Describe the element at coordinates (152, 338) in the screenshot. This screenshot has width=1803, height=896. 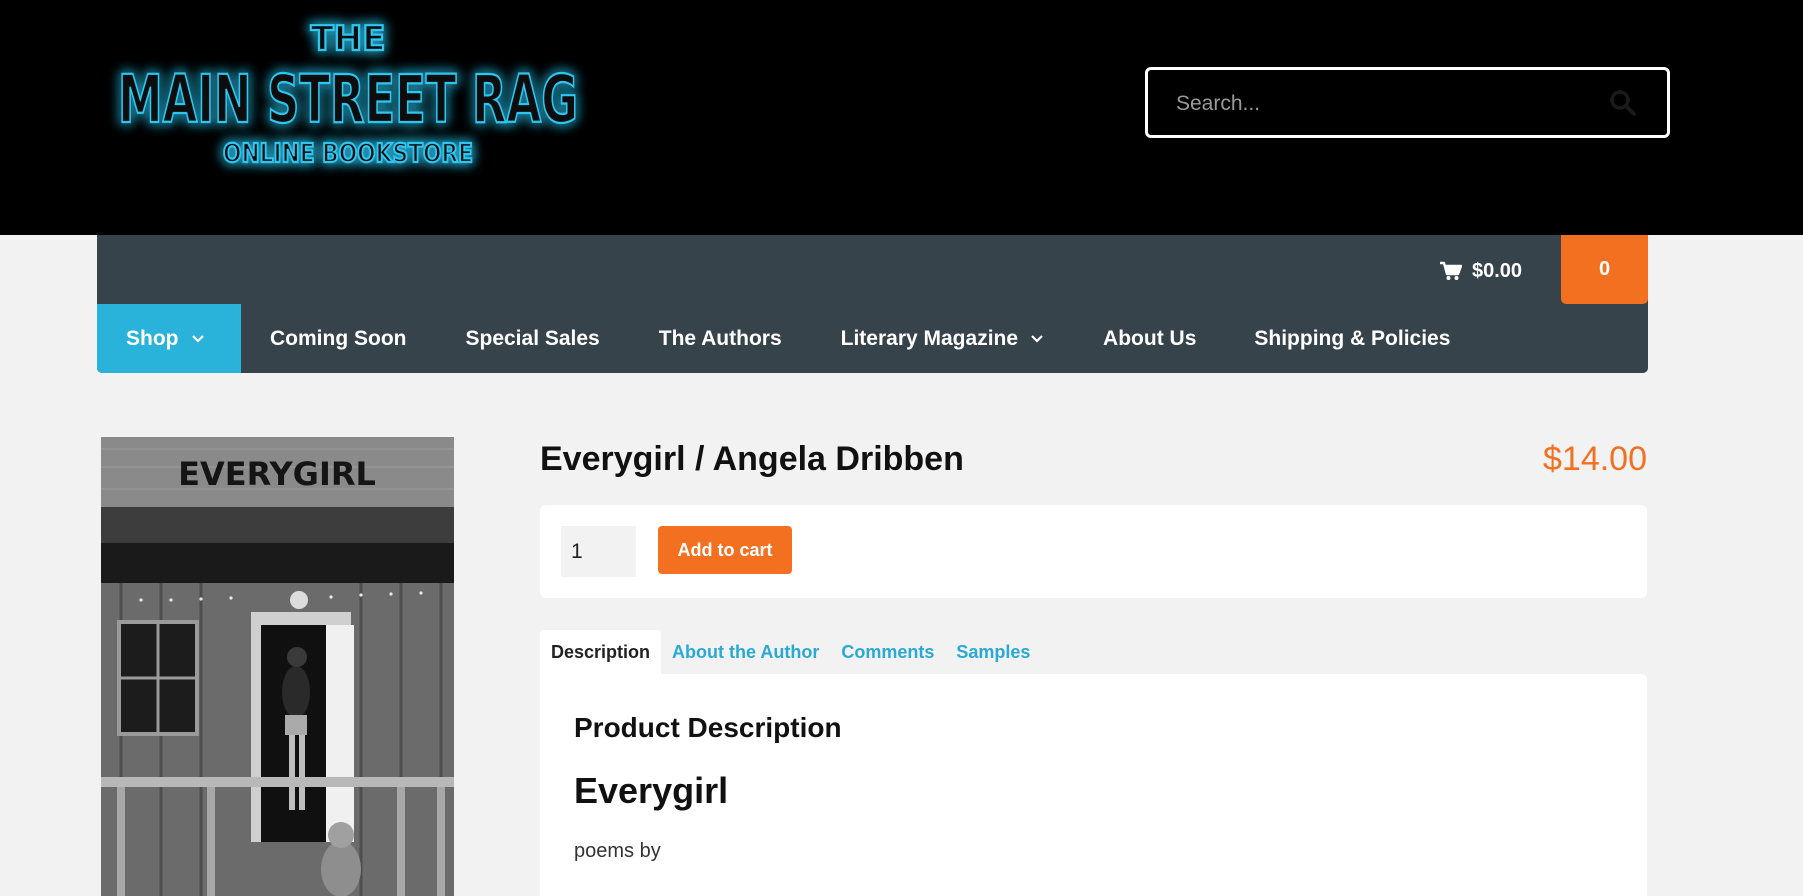
I see `menu-item-label: Shop` at that location.